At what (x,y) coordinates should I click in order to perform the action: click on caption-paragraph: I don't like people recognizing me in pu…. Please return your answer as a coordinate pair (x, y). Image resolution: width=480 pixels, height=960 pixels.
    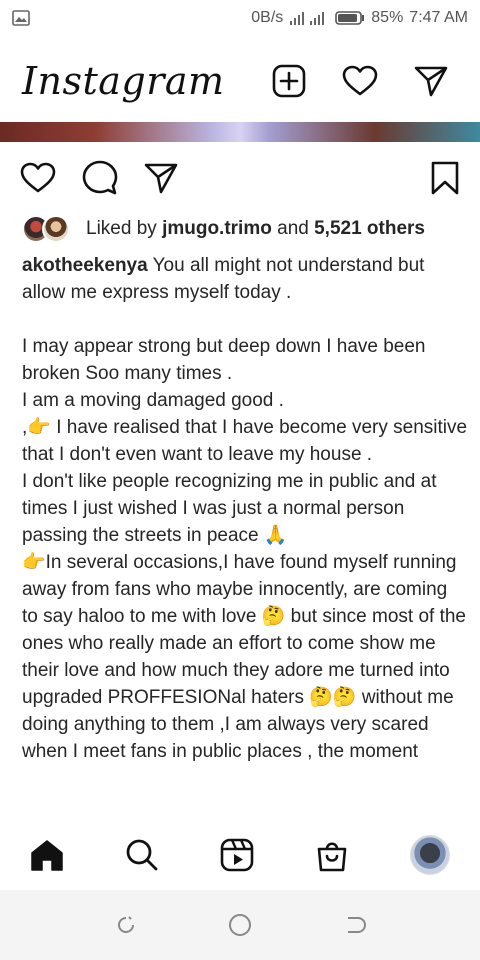
    Looking at the image, I should click on (229, 508).